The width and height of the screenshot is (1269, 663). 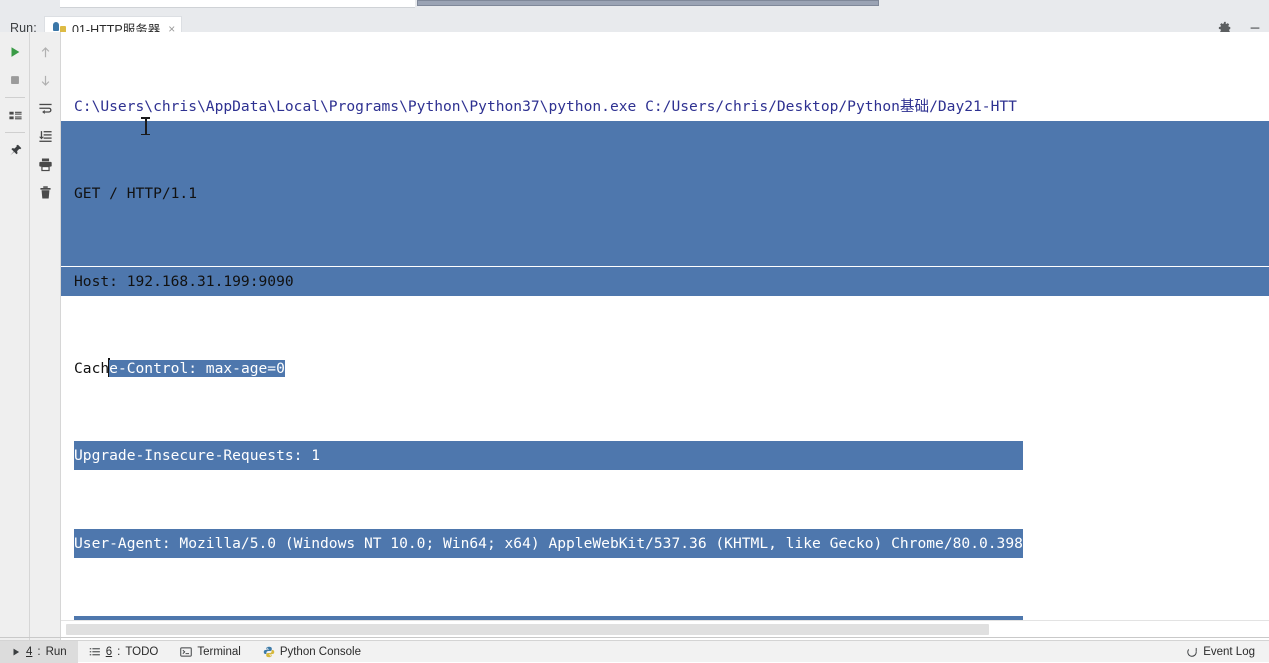 I want to click on partial-selected-element, so click(x=648, y=3).